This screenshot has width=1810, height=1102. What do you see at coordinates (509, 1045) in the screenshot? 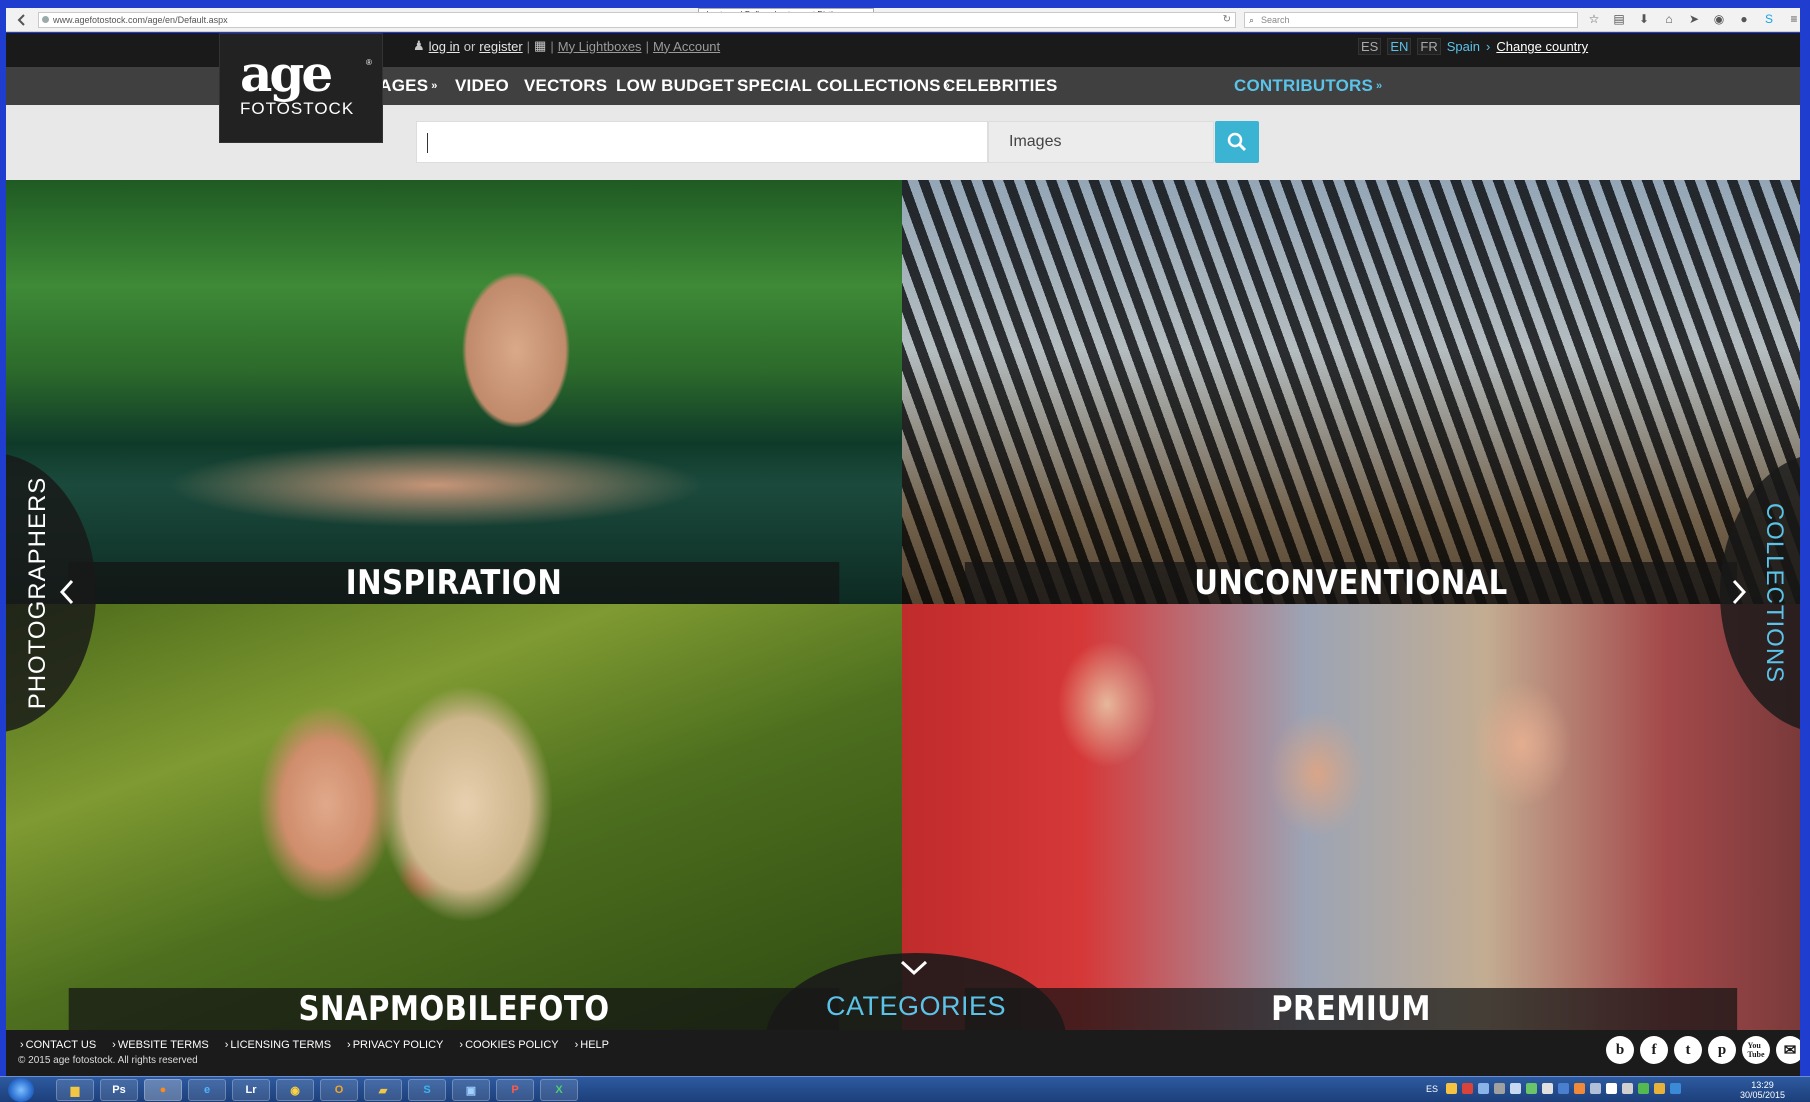
I see `footer-cookies-policy: COOKIES POLICY` at bounding box center [509, 1045].